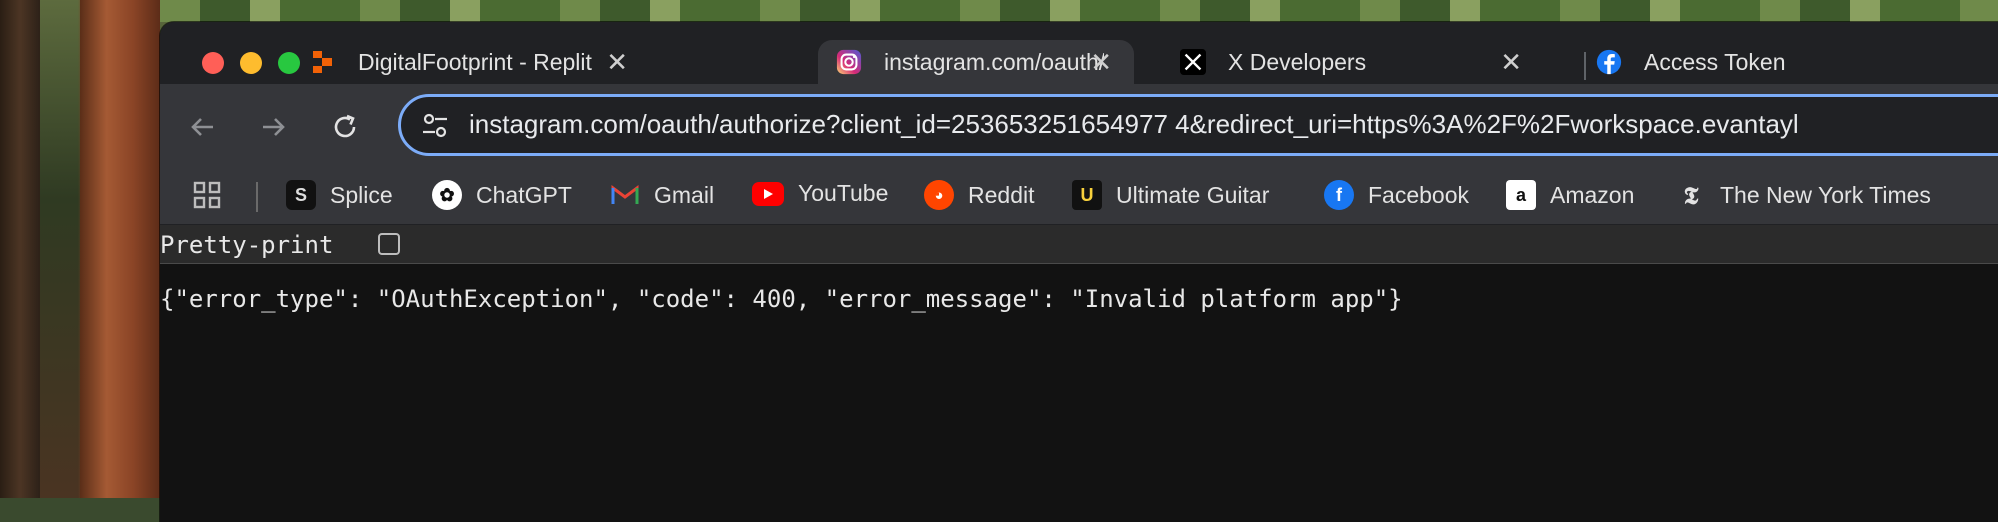 Image resolution: width=1998 pixels, height=522 pixels. I want to click on tab-x-developers: X Developers ✕, so click(1357, 62).